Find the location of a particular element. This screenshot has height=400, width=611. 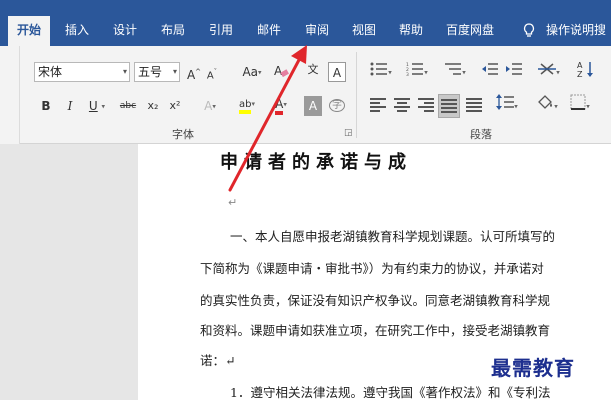

numbering-button: 1 2 3 ▾ is located at coordinates (417, 72).